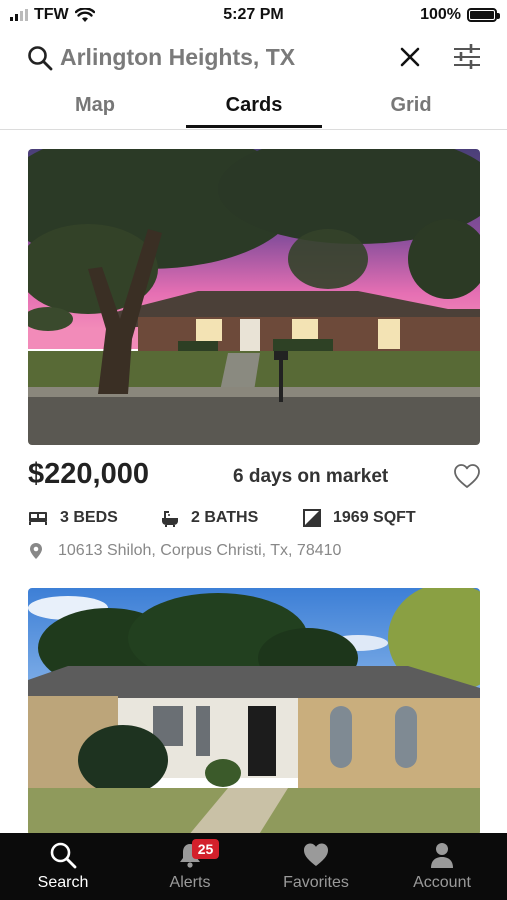  I want to click on battery-percent: 100%, so click(440, 14).